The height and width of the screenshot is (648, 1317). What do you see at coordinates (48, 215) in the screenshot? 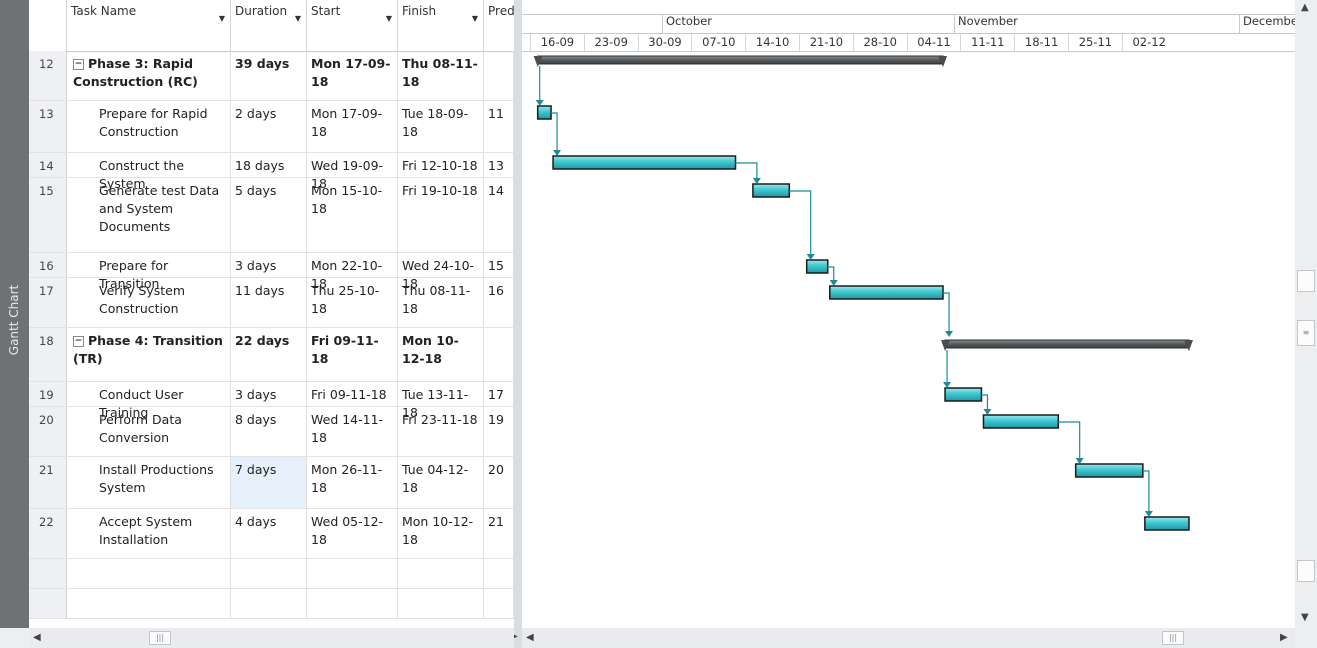
I see `task-id-cell: 15` at bounding box center [48, 215].